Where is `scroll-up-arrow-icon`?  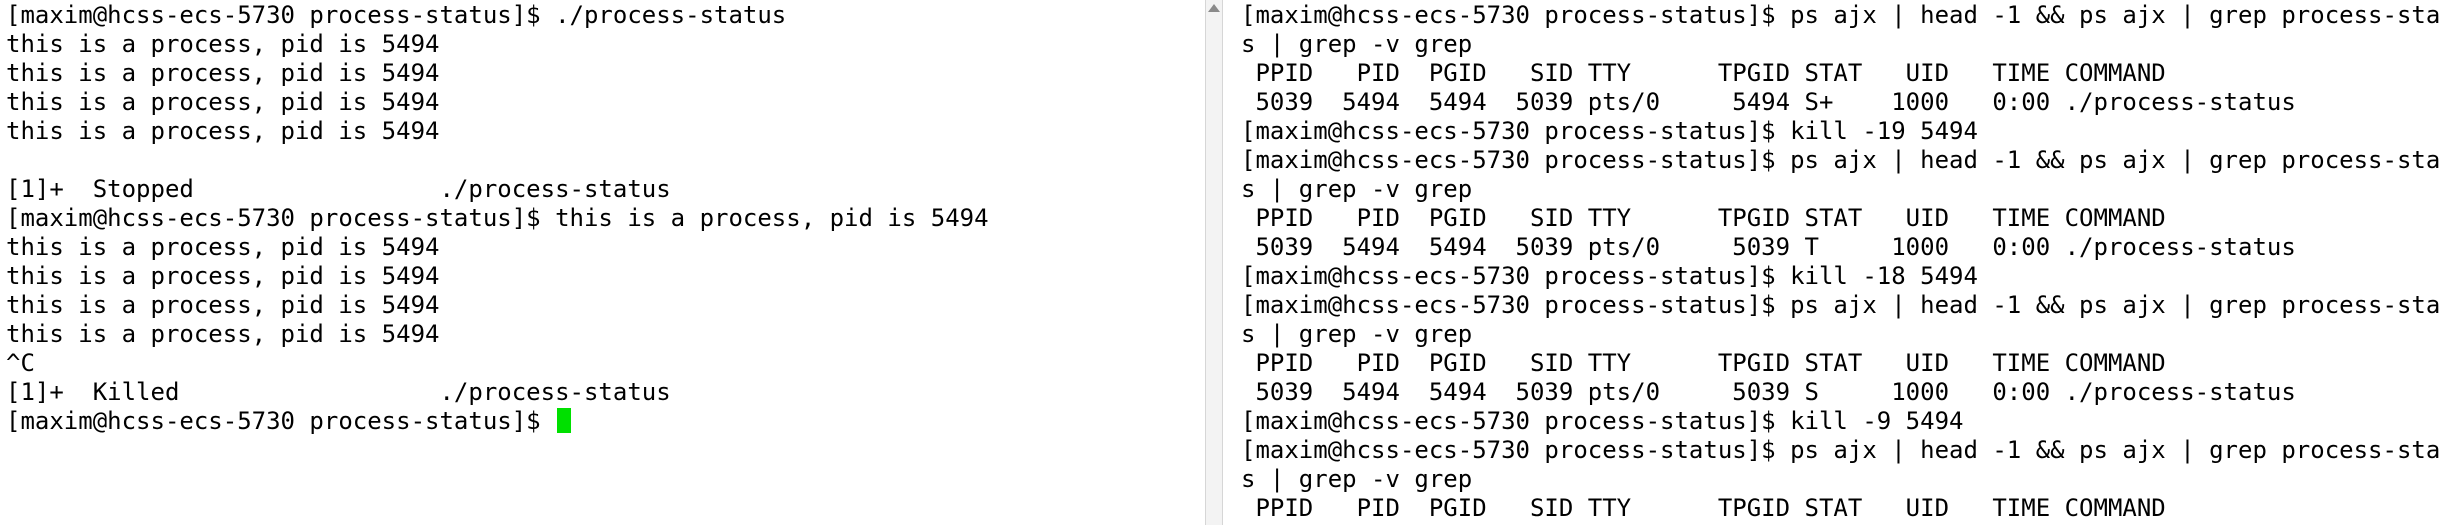
scroll-up-arrow-icon is located at coordinates (1214, 8).